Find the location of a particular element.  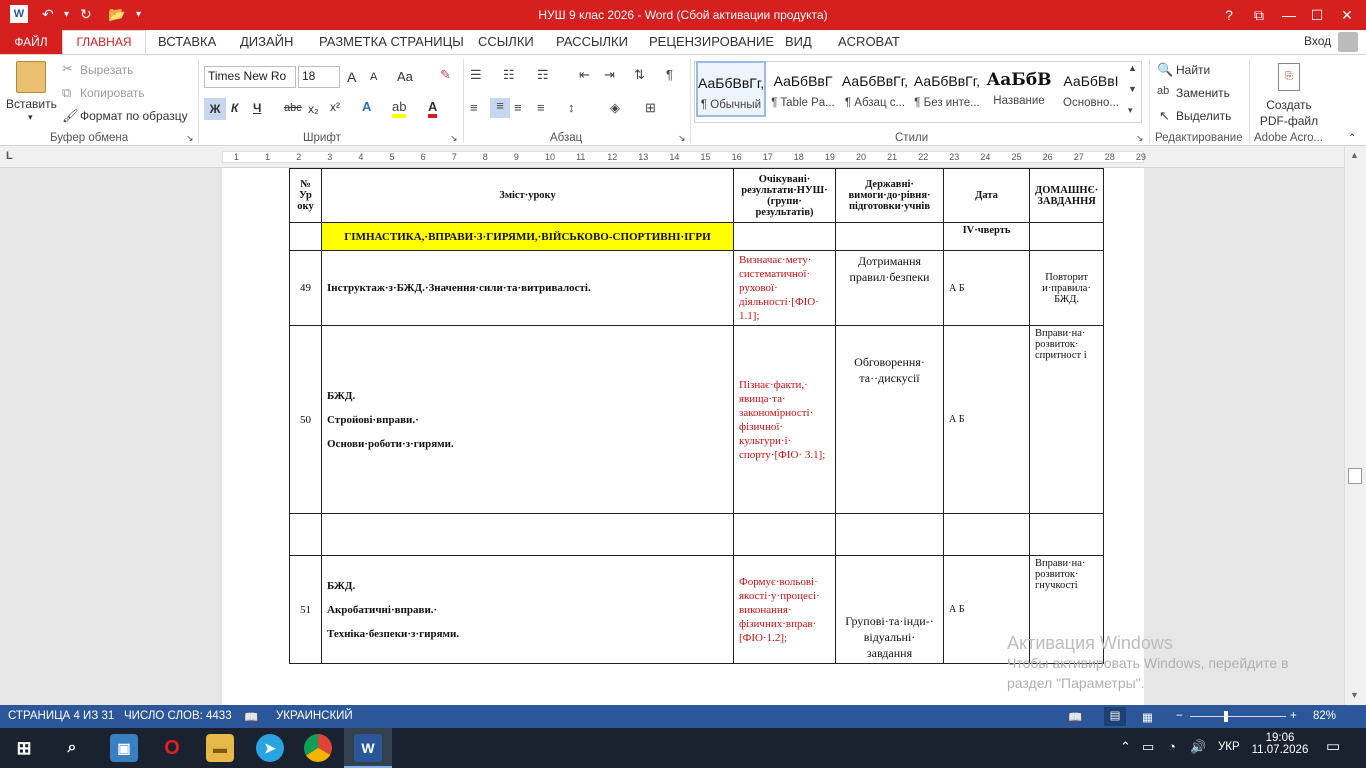

paste-icon is located at coordinates (31, 77).